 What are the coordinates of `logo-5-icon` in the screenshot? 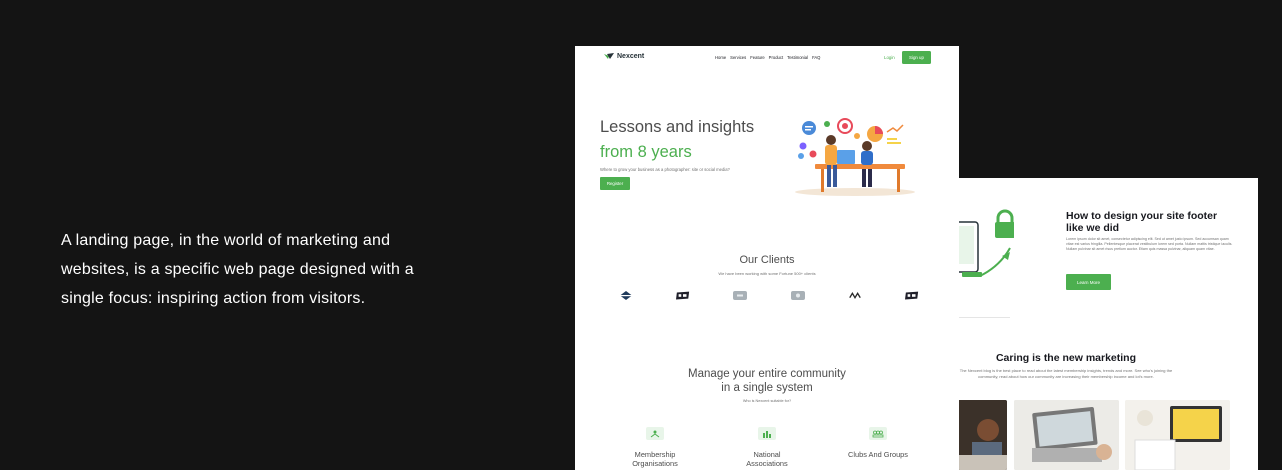 It's located at (855, 295).